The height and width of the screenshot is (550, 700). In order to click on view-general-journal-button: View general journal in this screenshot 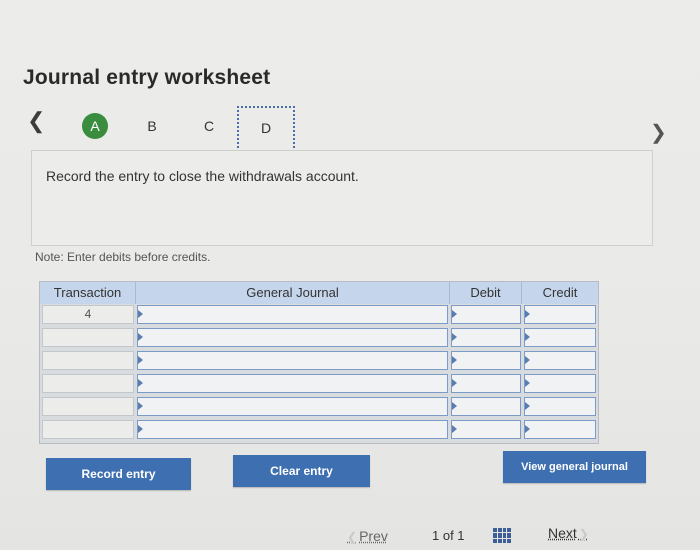, I will do `click(574, 467)`.